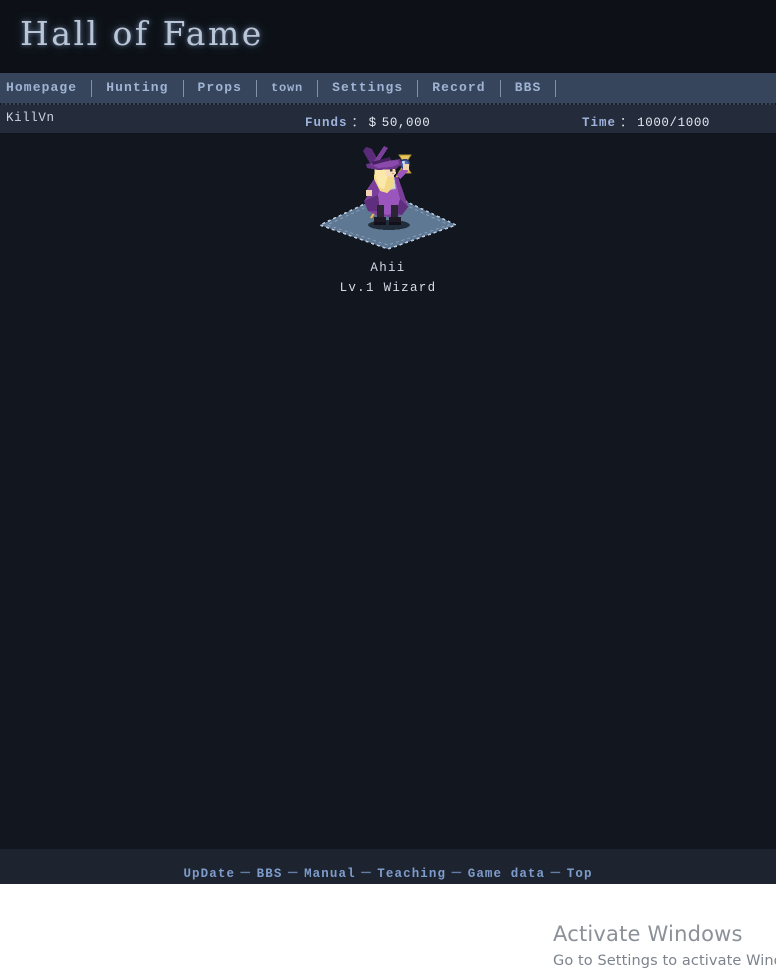 The height and width of the screenshot is (972, 776). Describe the element at coordinates (382, 158) in the screenshot. I see `witch-hat` at that location.